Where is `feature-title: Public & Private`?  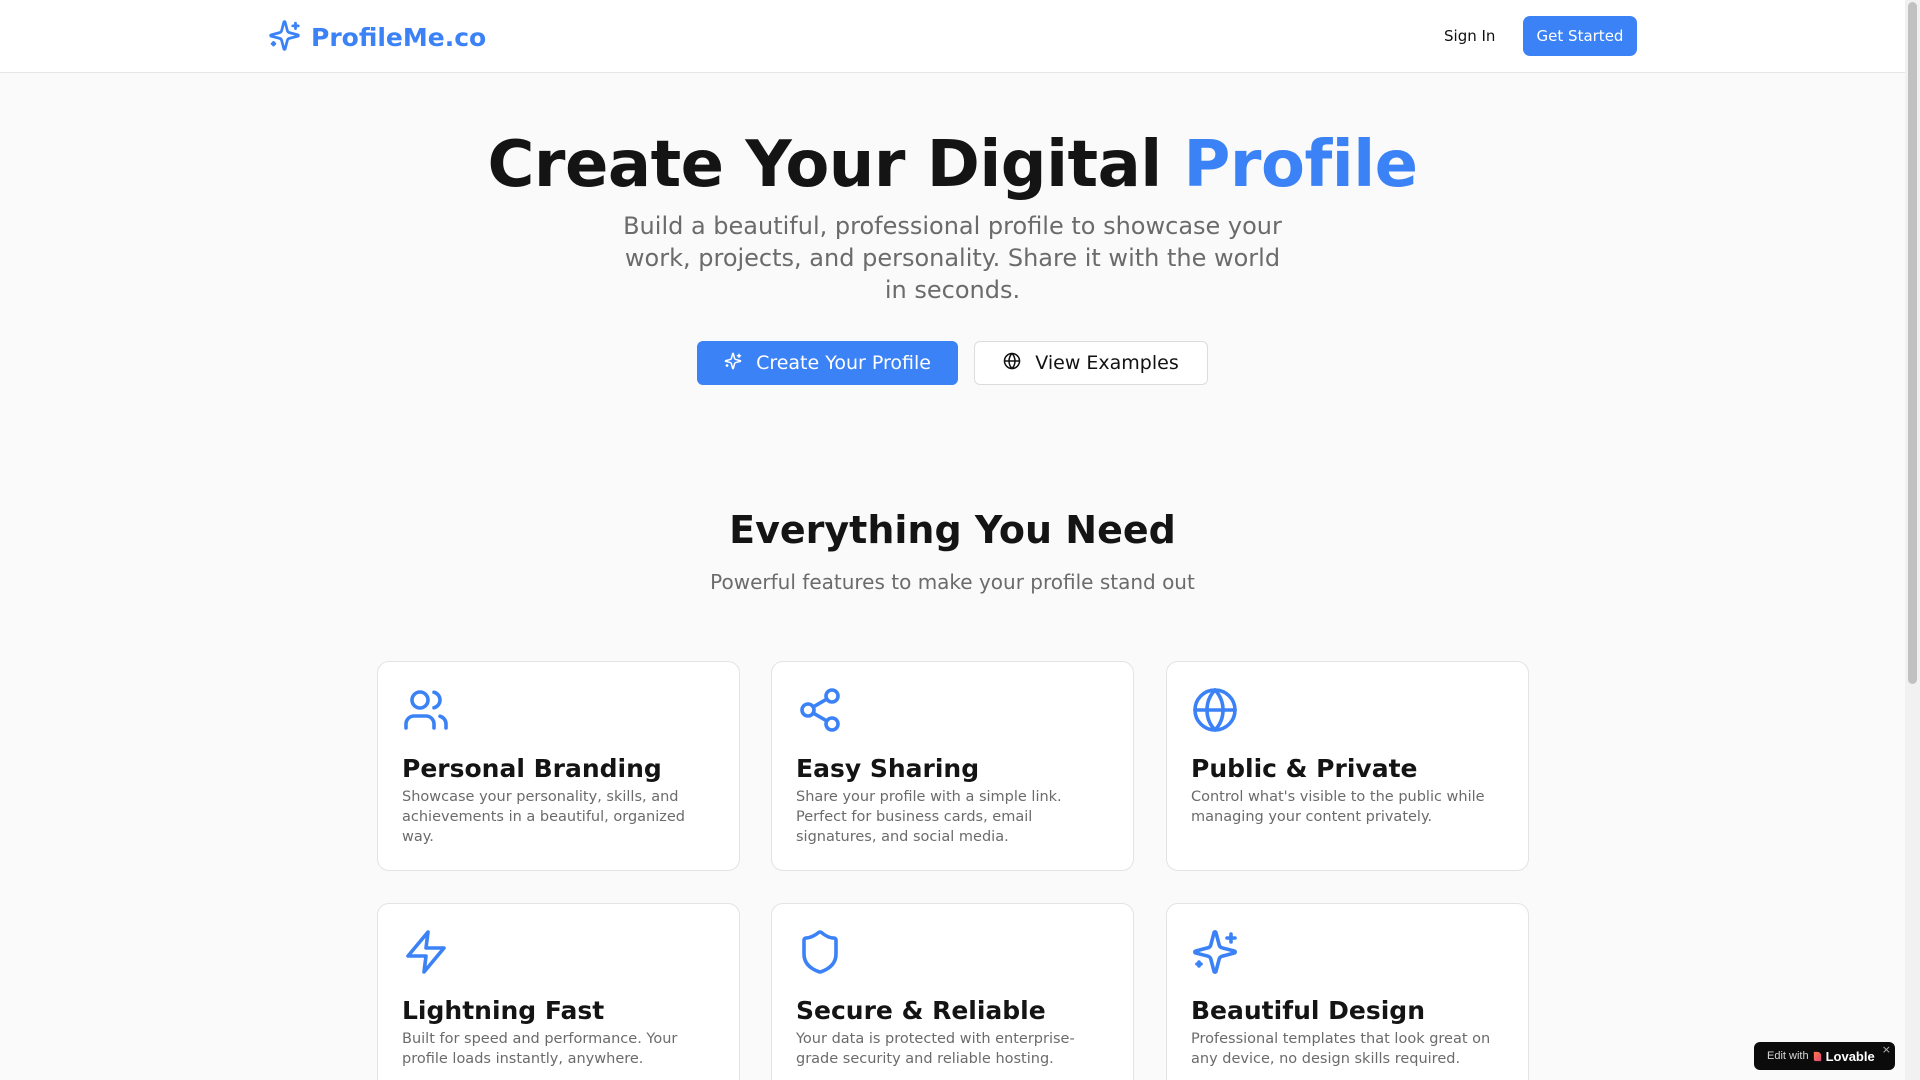
feature-title: Public & Private is located at coordinates (1304, 768).